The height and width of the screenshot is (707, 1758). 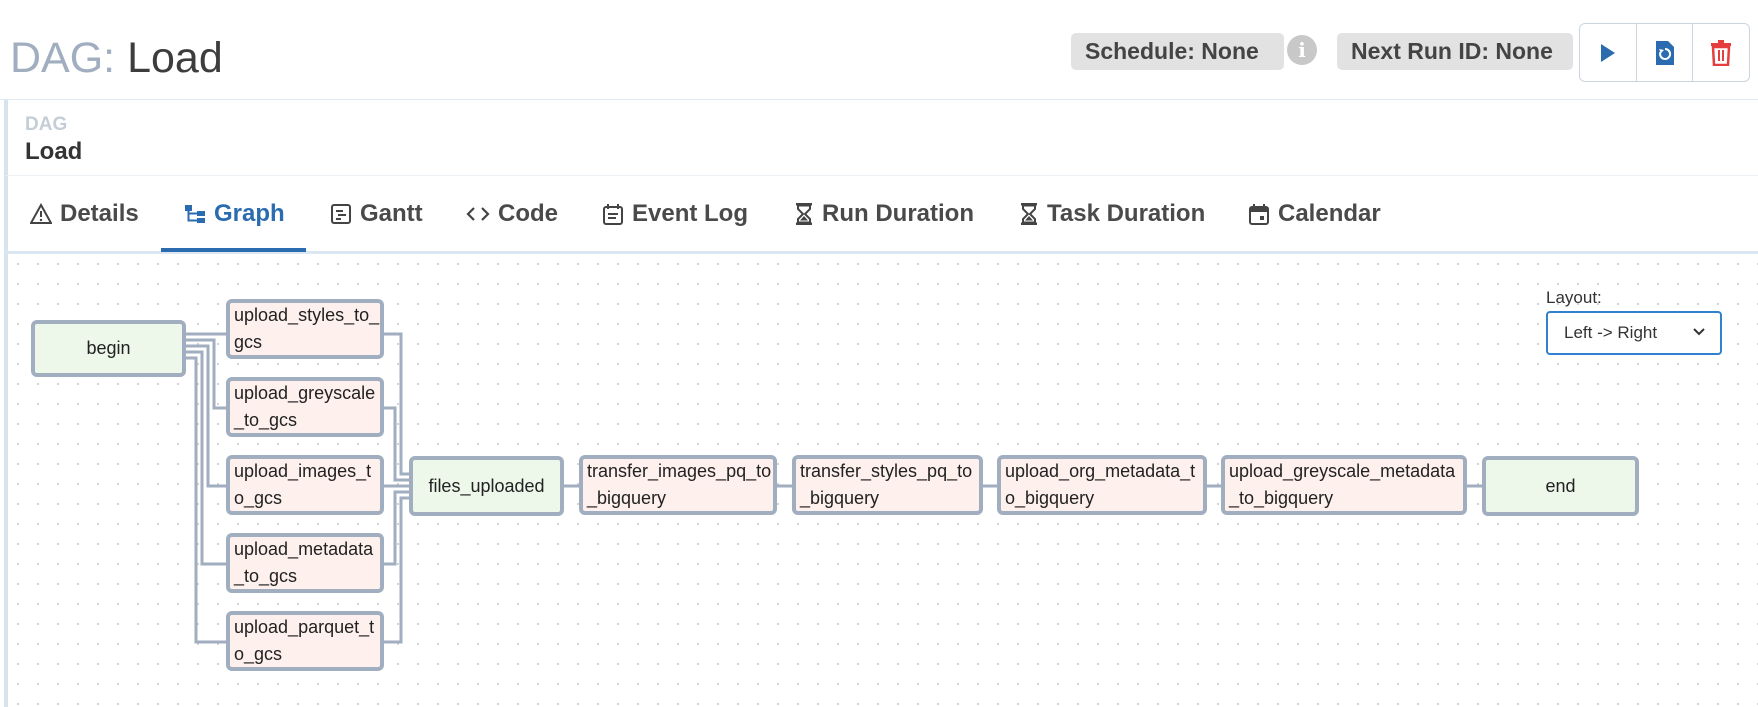 What do you see at coordinates (305, 407) in the screenshot?
I see `task-node-upload-greyscale-to-gcs: upload_greyscale_to_gcs` at bounding box center [305, 407].